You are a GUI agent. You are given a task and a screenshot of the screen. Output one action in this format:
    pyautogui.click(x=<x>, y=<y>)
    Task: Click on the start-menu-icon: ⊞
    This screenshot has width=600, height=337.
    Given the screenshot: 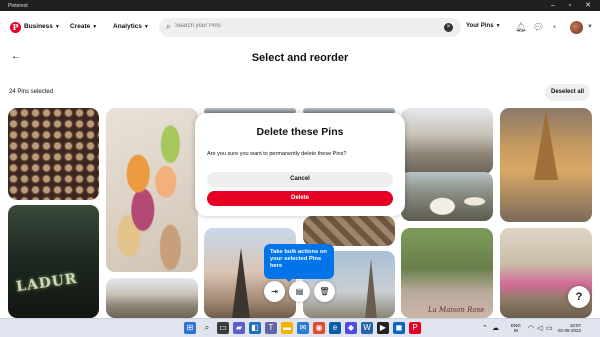 What is the action you would take?
    pyautogui.click(x=190, y=328)
    